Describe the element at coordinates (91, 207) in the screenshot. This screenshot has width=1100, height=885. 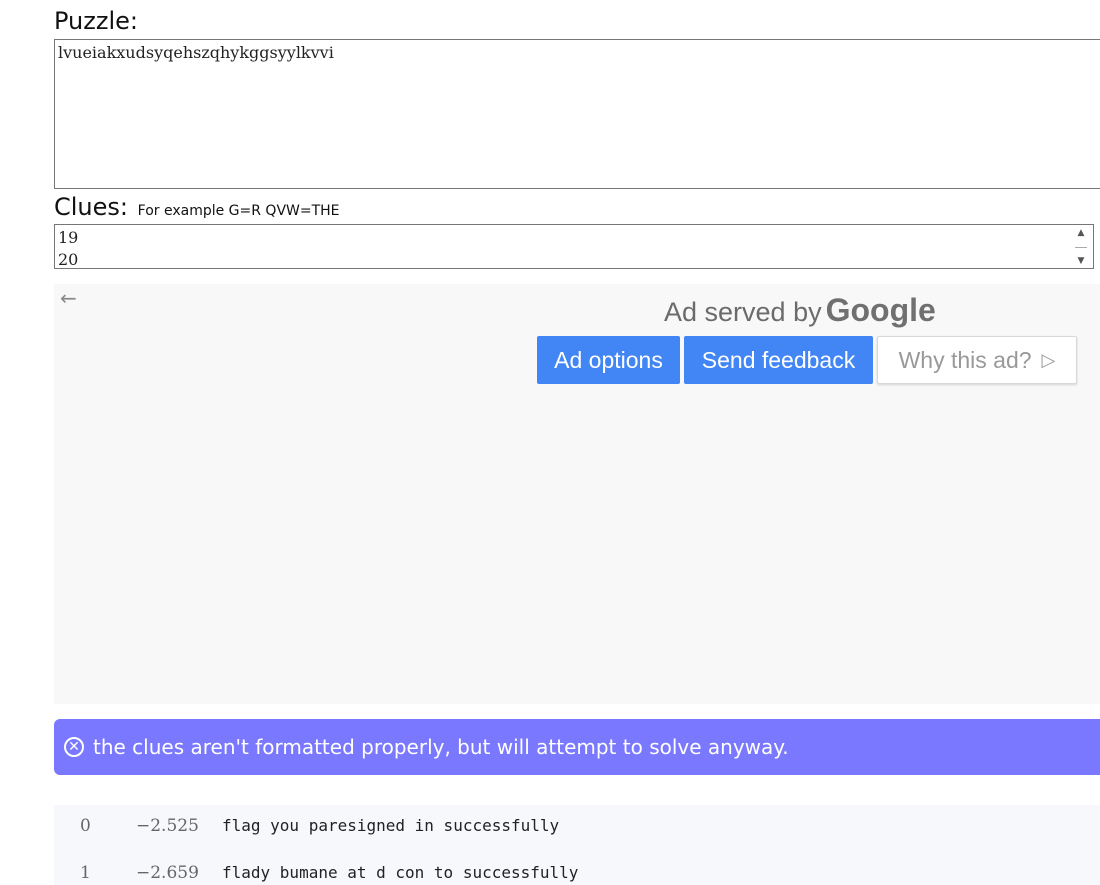
I see `clues-label: Clues:` at that location.